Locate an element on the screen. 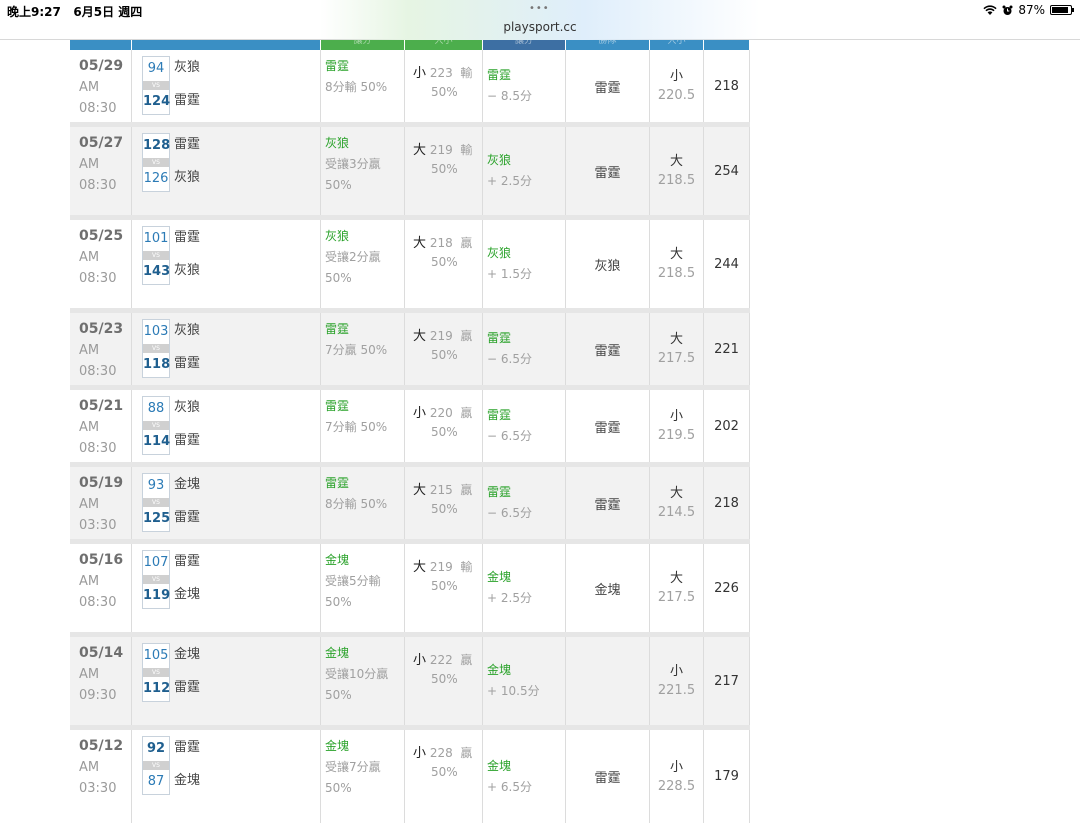  score-cell: 128 VS 126 雷霆 灰狼 is located at coordinates (226, 171).